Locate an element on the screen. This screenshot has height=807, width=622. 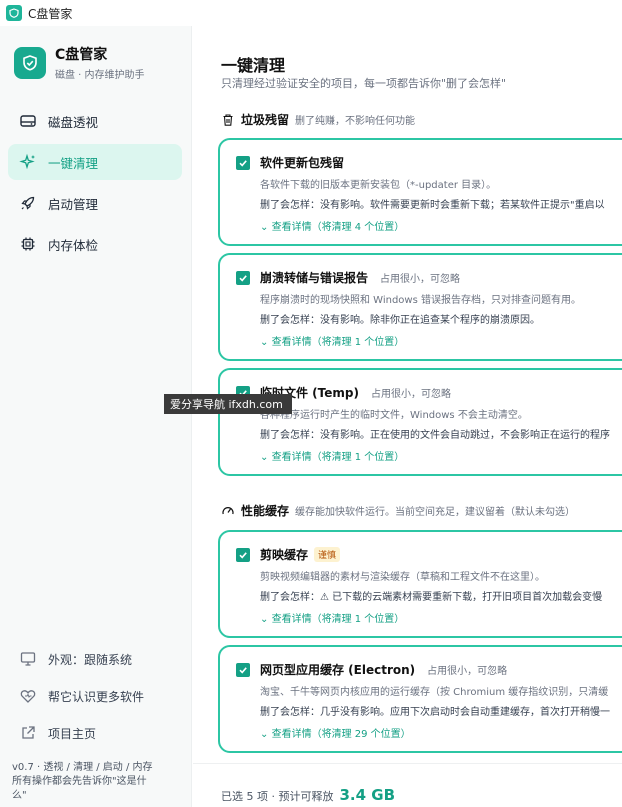
shield-logo-icon is located at coordinates (30, 62).